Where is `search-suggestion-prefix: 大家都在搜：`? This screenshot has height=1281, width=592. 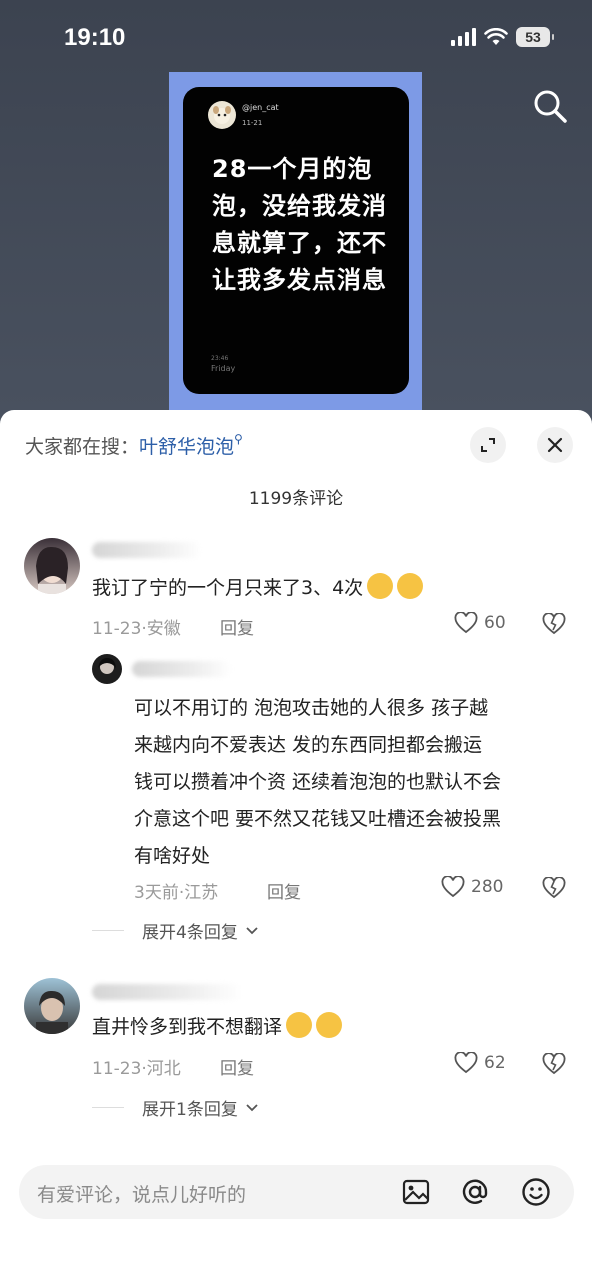 search-suggestion-prefix: 大家都在搜： is located at coordinates (82, 447).